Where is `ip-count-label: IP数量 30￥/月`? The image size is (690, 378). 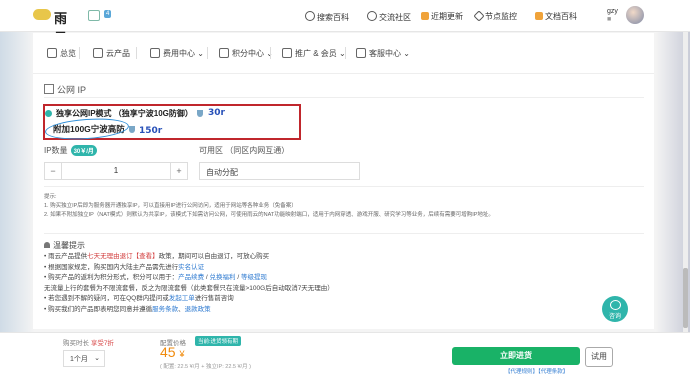 ip-count-label: IP数量 30￥/月 is located at coordinates (70, 150).